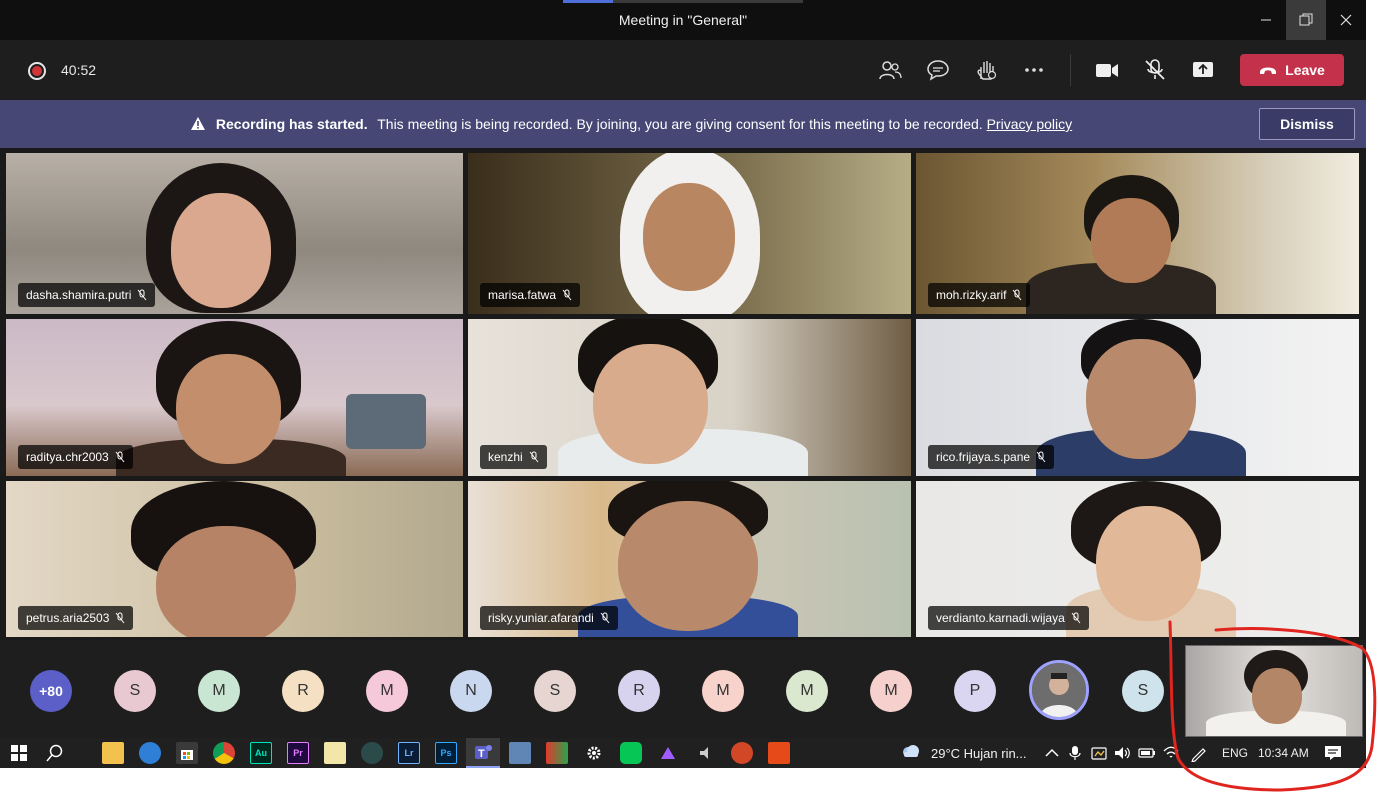  What do you see at coordinates (1235, 753) in the screenshot?
I see `language-indicator: ENG` at bounding box center [1235, 753].